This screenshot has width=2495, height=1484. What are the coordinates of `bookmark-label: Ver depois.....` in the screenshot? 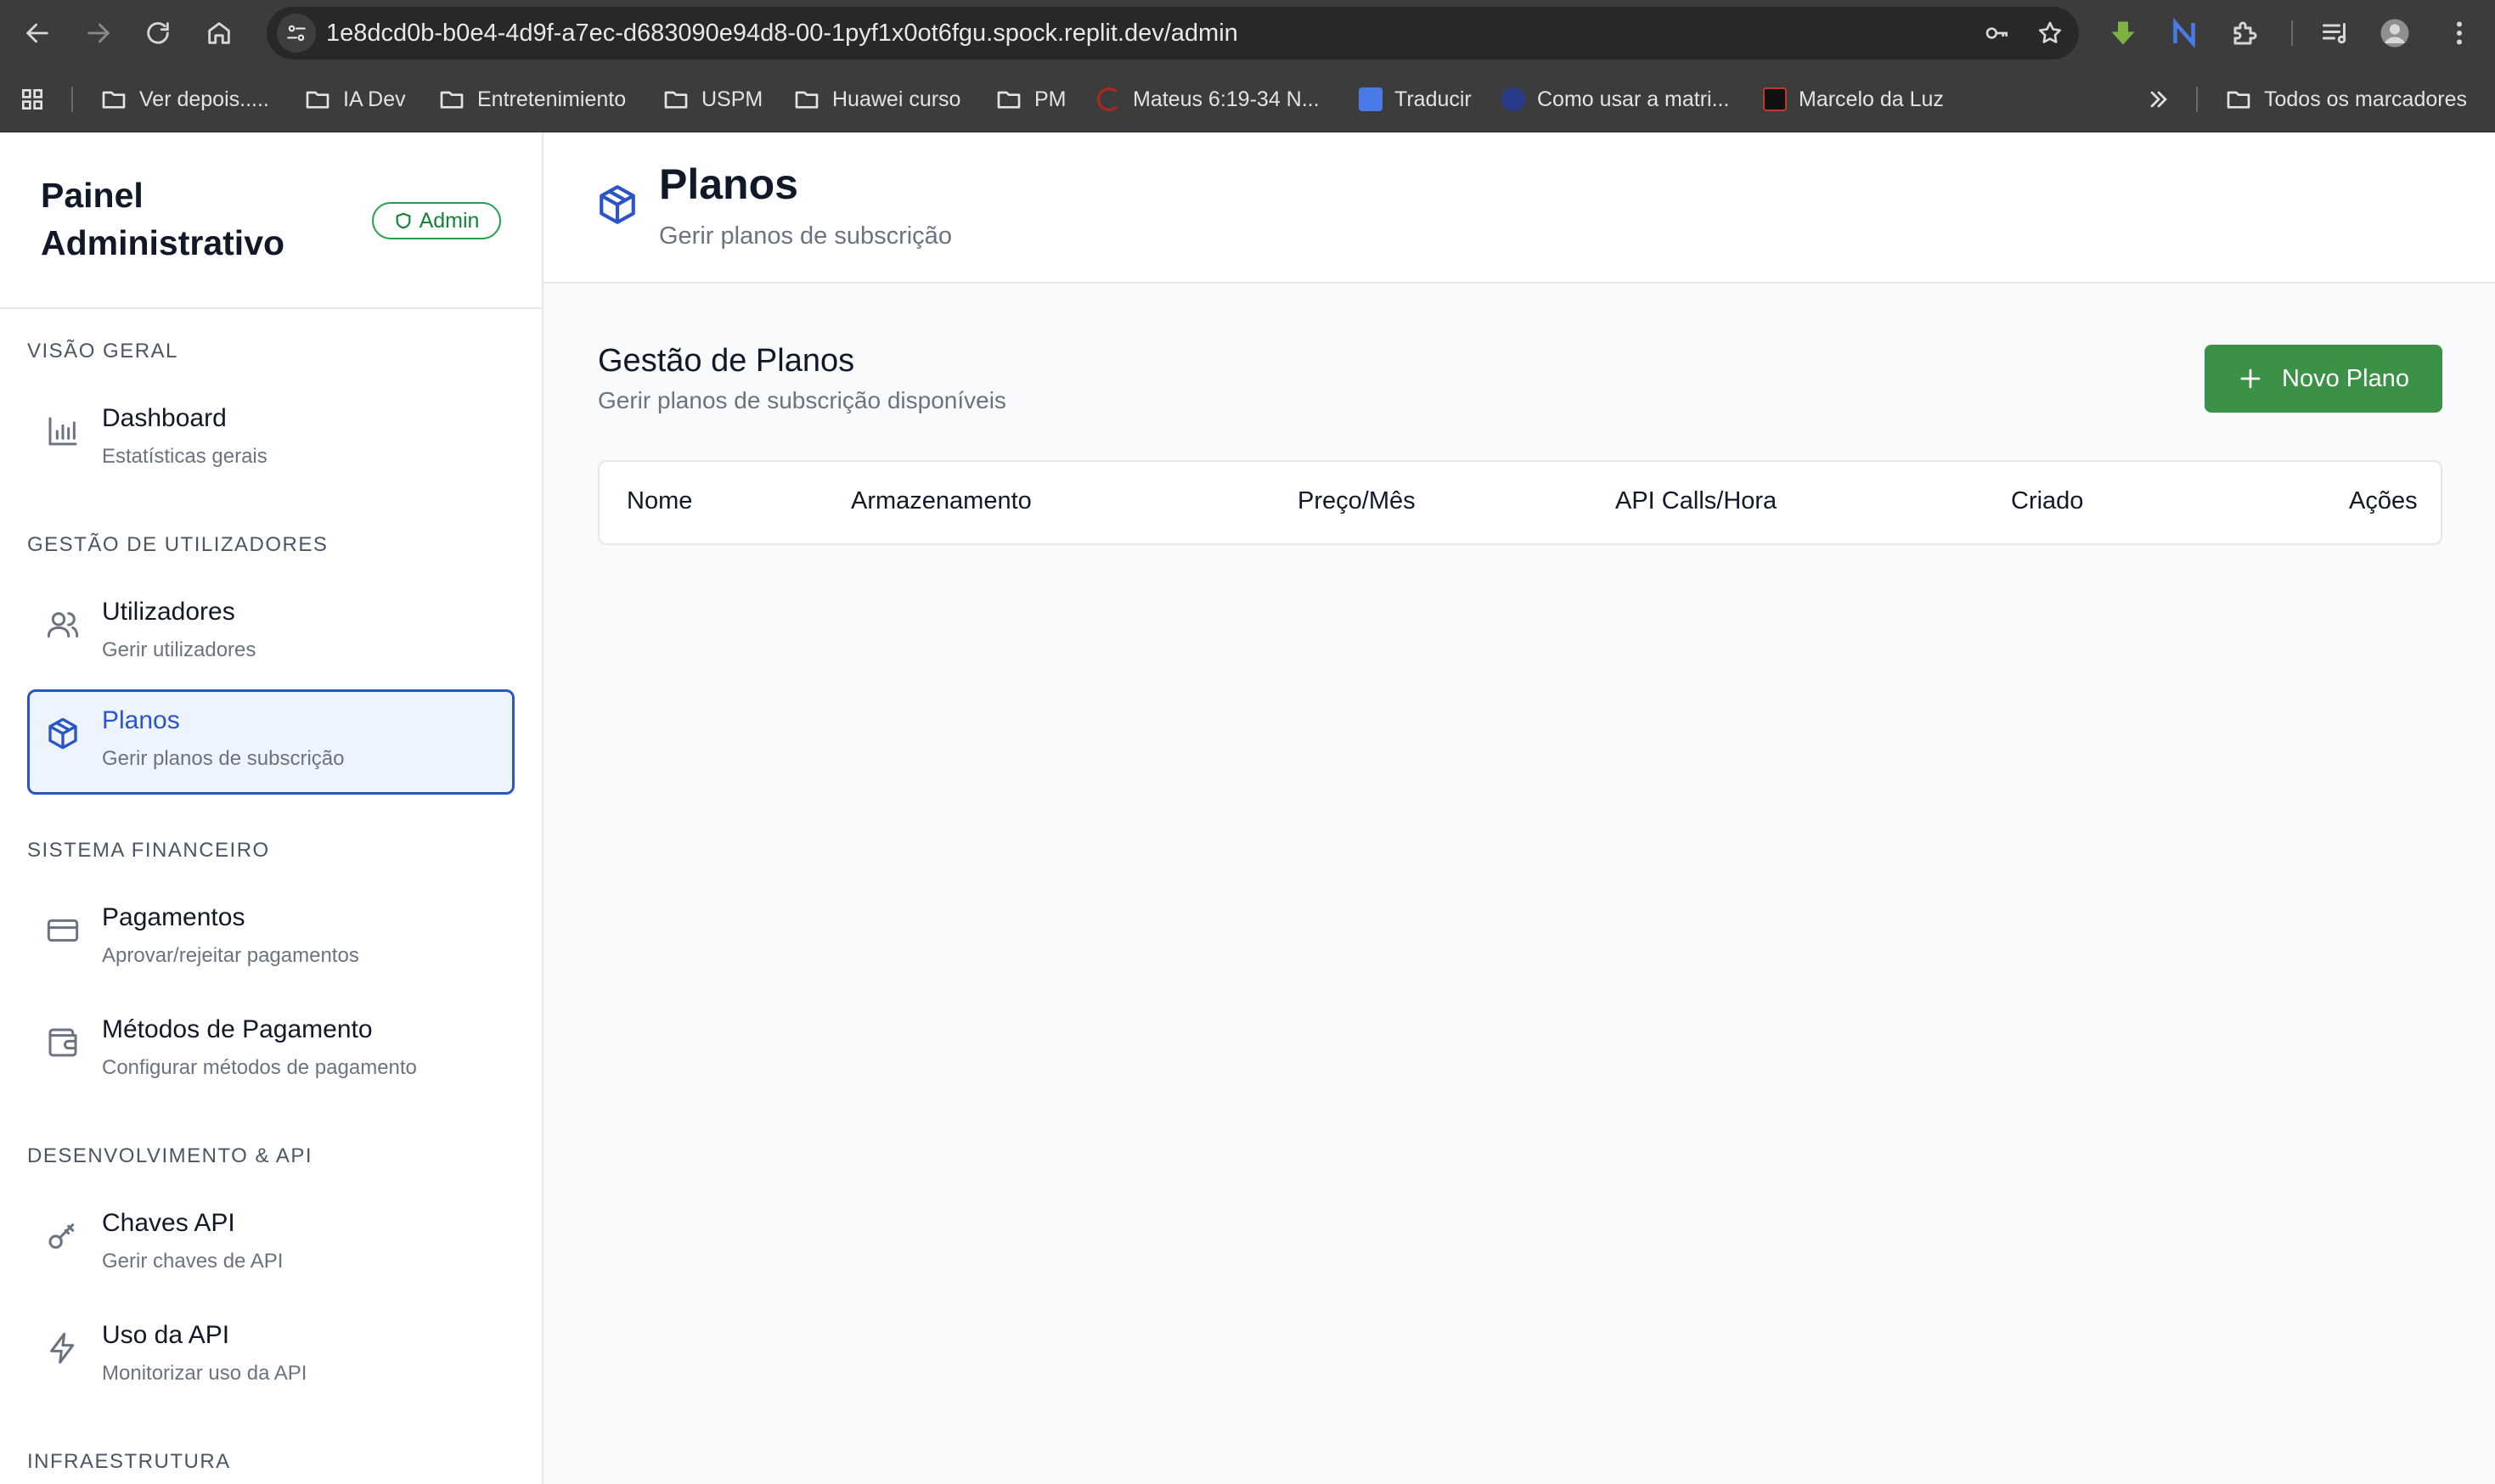 It's located at (204, 99).